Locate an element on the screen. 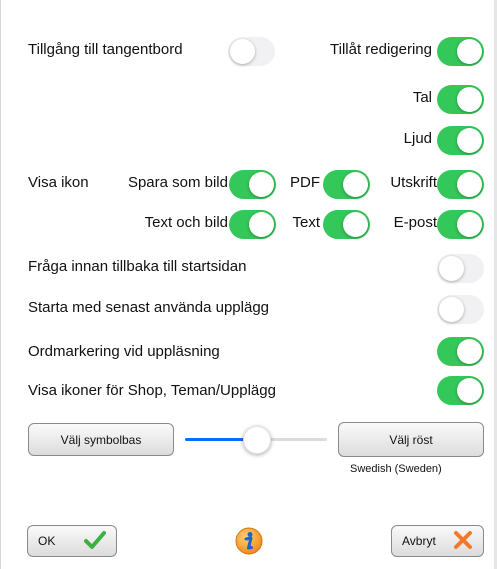  text-toggle is located at coordinates (346, 224).